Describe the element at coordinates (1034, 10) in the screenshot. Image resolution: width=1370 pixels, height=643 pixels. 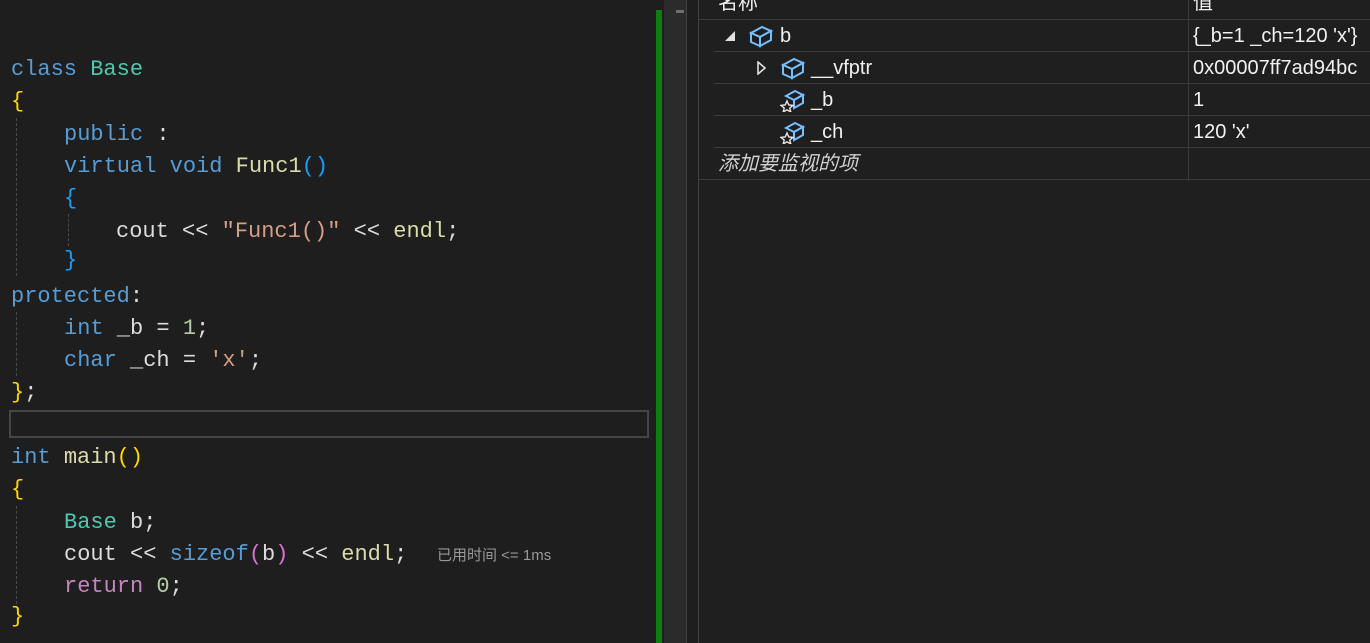
I see `watch-header: 名称 值` at that location.